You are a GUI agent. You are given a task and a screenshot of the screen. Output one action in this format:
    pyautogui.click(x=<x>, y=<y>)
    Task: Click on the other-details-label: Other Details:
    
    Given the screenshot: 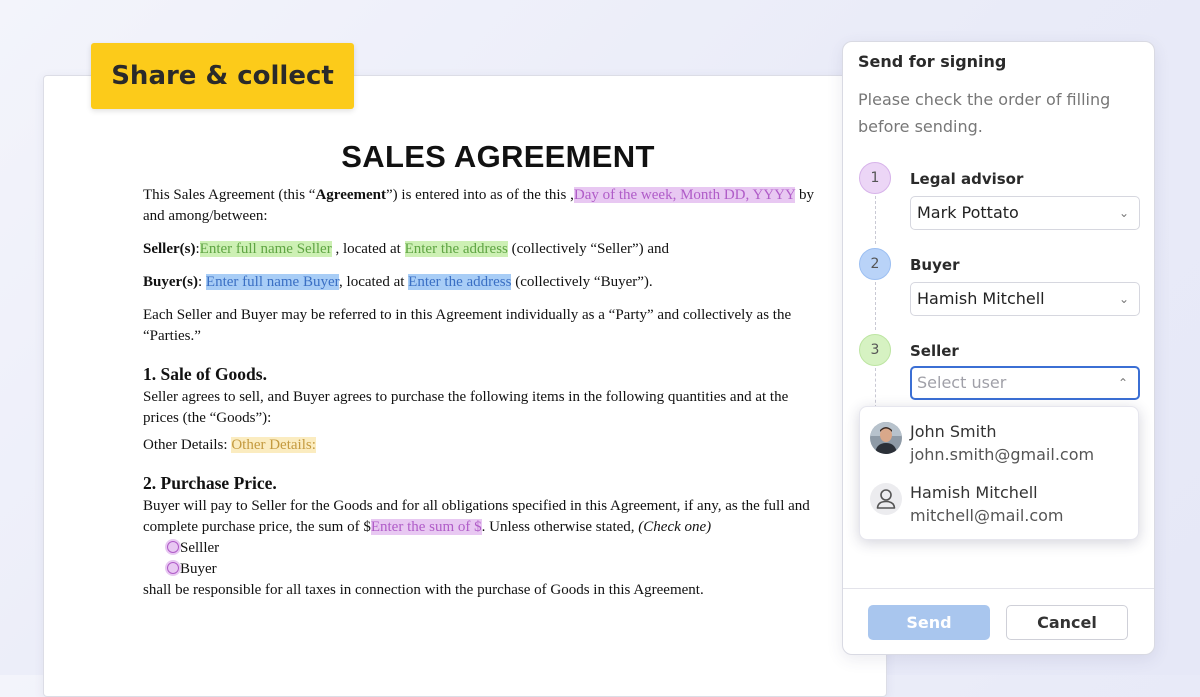 What is the action you would take?
    pyautogui.click(x=187, y=445)
    